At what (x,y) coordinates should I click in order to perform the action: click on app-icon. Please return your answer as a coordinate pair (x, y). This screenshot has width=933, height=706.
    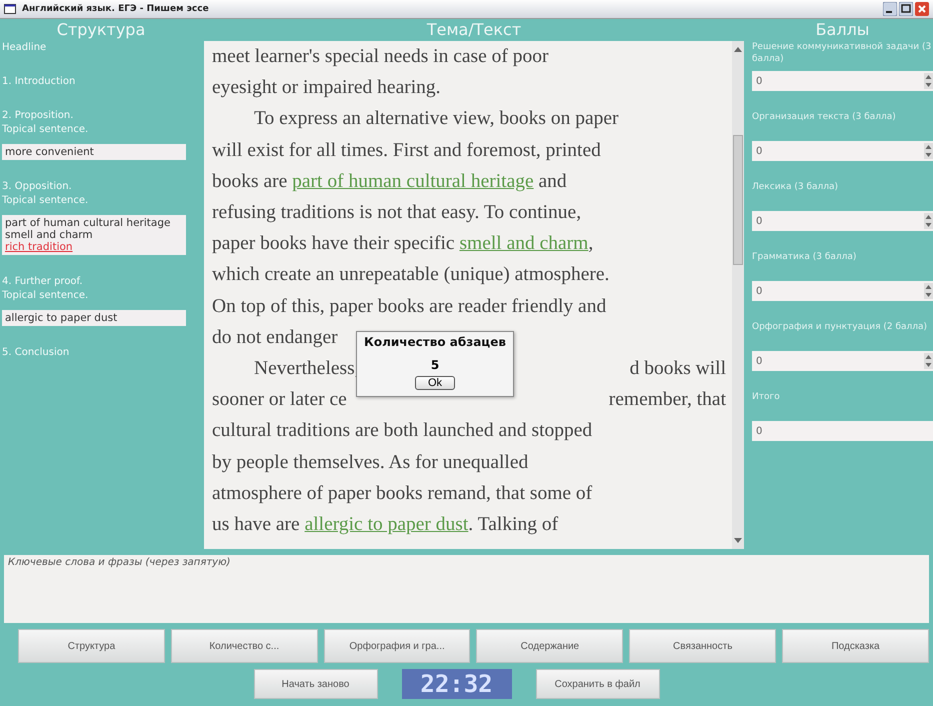
    Looking at the image, I should click on (10, 9).